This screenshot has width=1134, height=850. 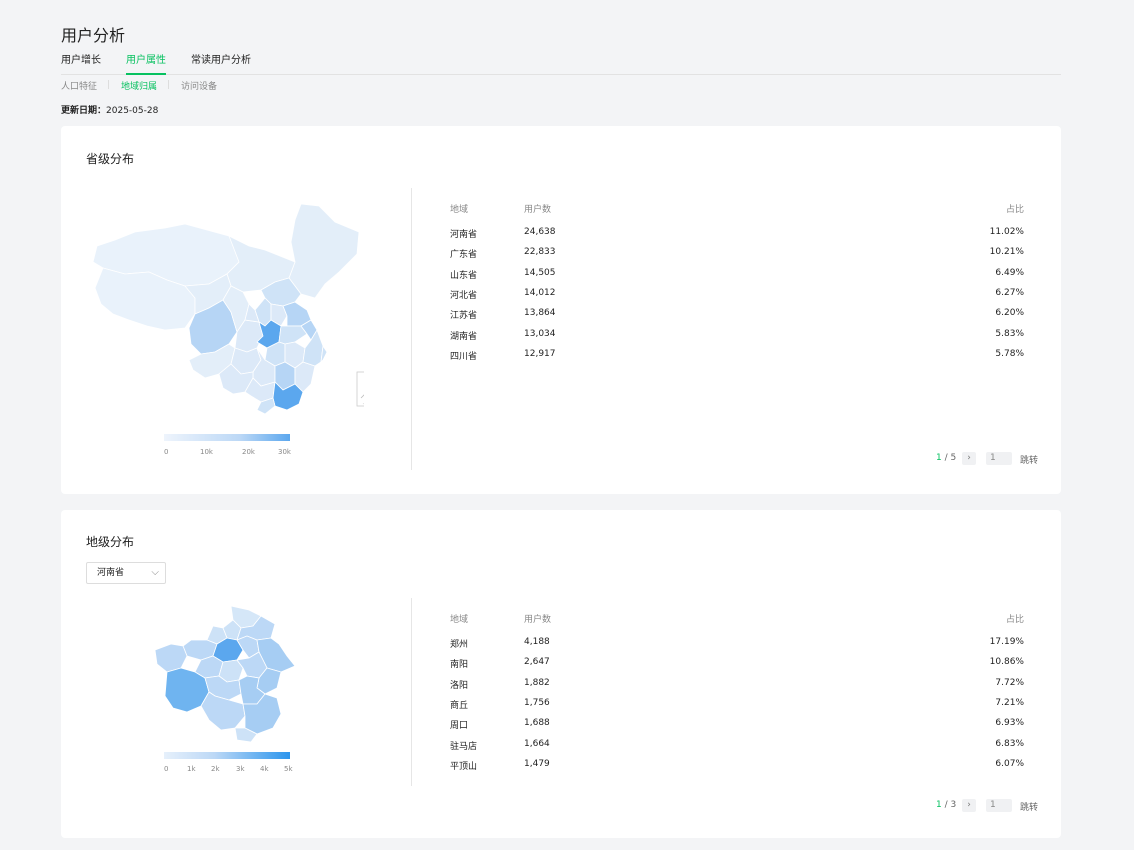 I want to click on table-row: 洛阳 1,882 7.72%, so click(x=737, y=684).